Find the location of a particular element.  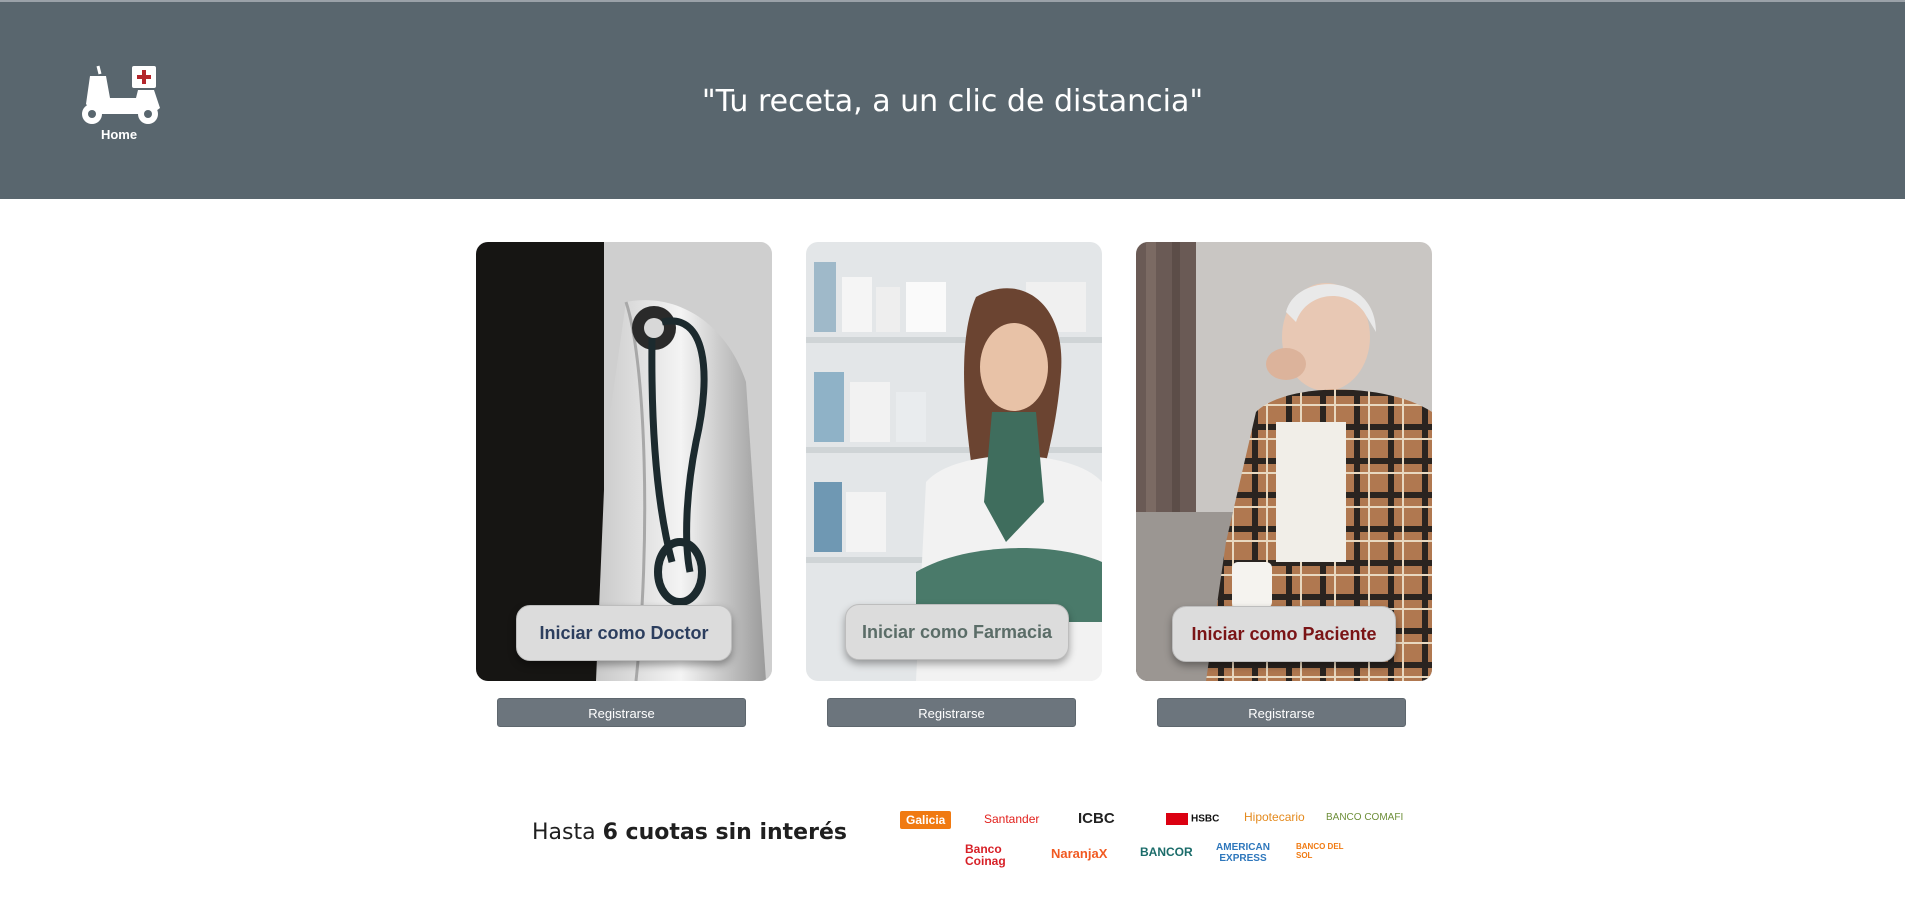

doctor-card: Iniciar como Doctor is located at coordinates (624, 461).